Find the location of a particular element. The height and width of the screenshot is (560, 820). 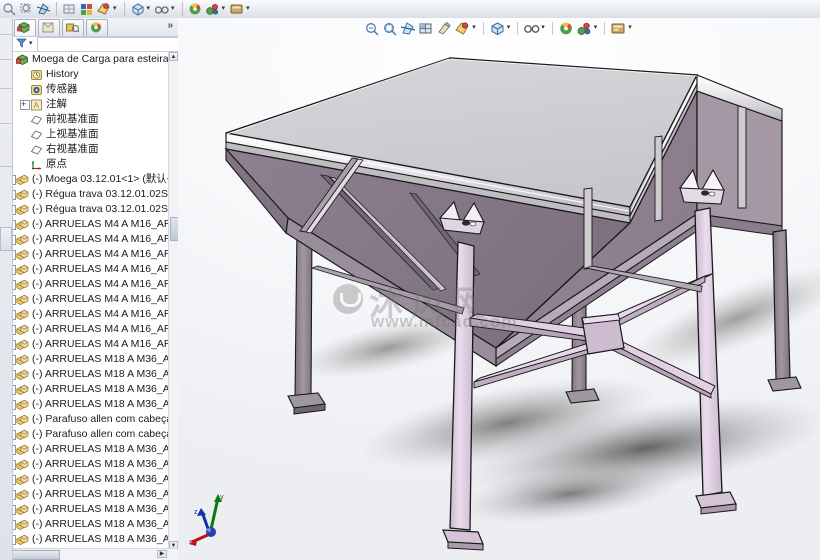

tree-item-label: (-) Régua trava 03.12.01.02SLD is located at coordinates (105, 194).